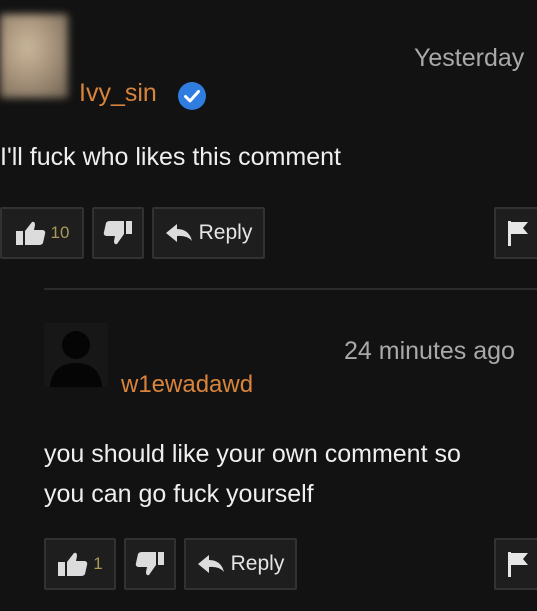 The image size is (537, 611). What do you see at coordinates (76, 355) in the screenshot?
I see `default-avatar-icon` at bounding box center [76, 355].